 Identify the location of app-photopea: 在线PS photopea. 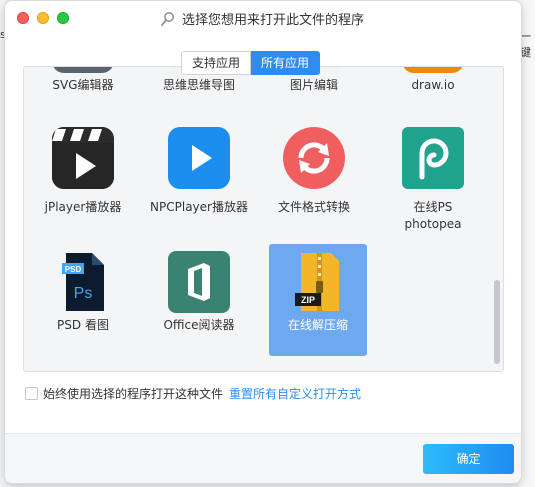
(433, 180).